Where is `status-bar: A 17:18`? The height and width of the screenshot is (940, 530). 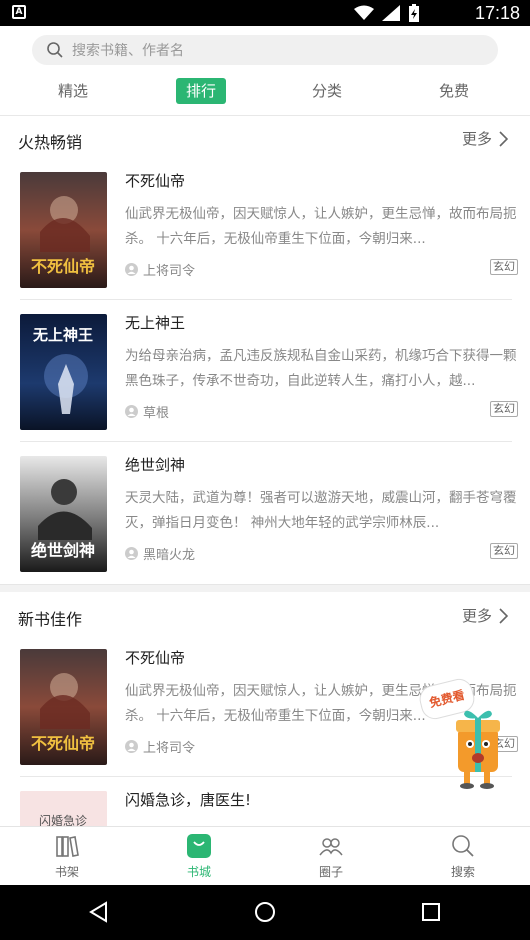
status-bar: A 17:18 is located at coordinates (265, 13).